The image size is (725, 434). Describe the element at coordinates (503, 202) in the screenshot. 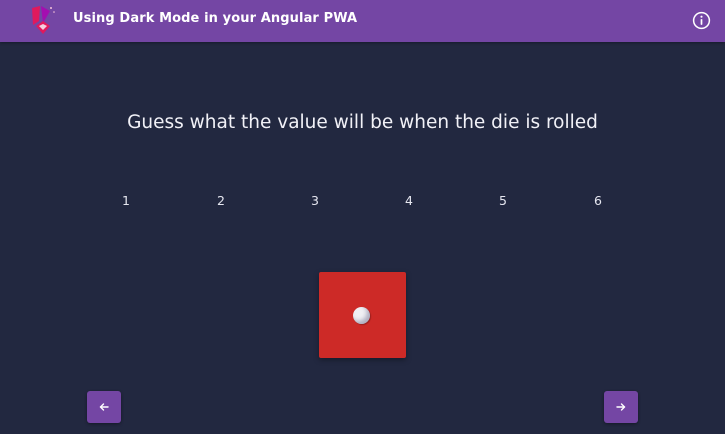

I see `guess-option-5: 5` at that location.